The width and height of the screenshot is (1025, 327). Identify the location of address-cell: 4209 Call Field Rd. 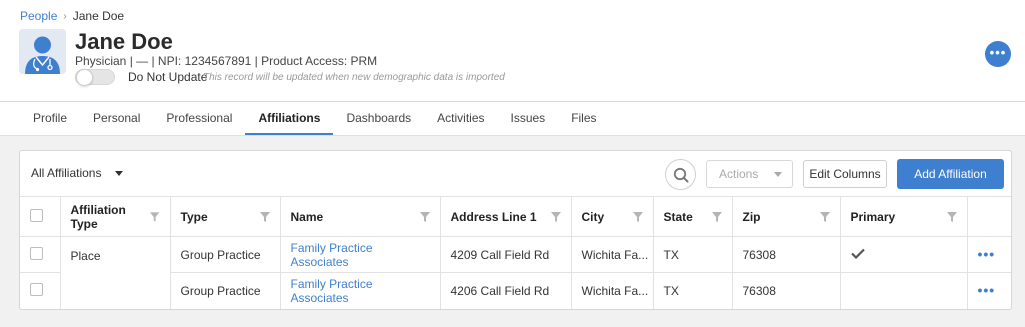
(506, 254).